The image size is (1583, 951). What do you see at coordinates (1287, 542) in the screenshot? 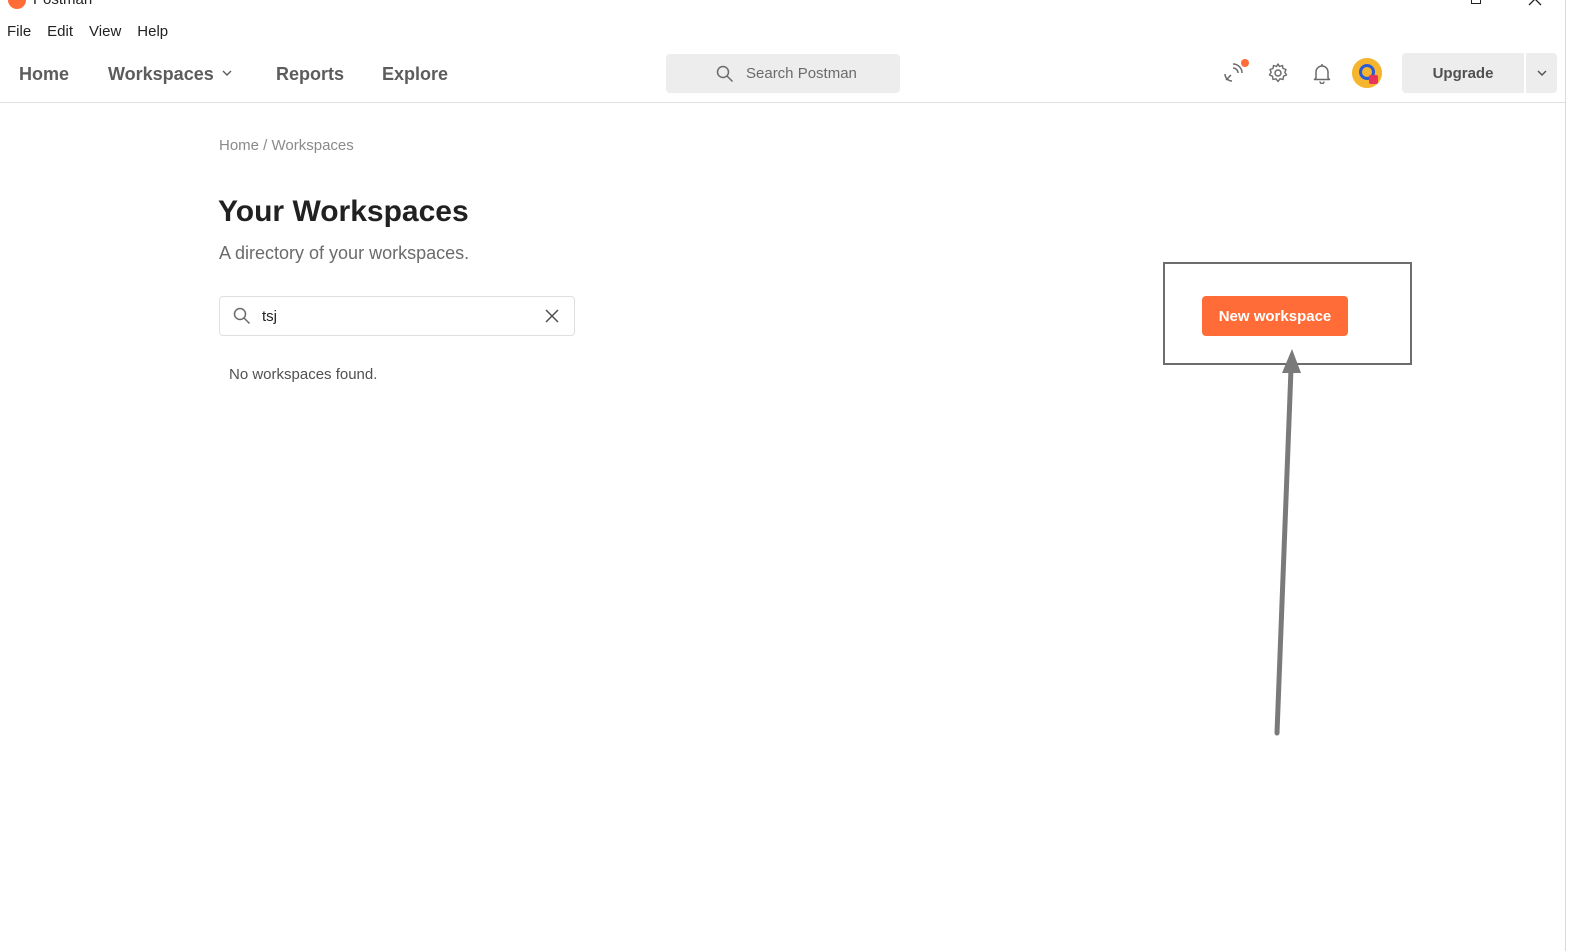
I see `annotation-arrow-icon` at bounding box center [1287, 542].